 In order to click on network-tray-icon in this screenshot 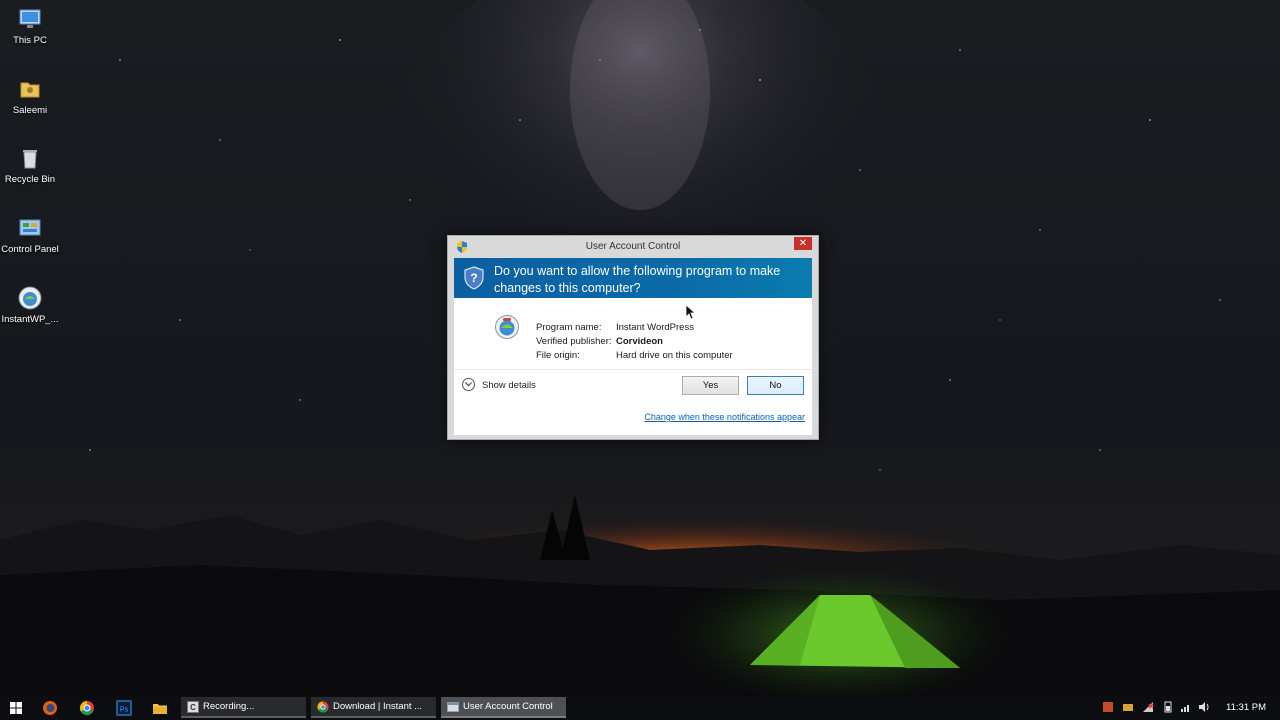, I will do `click(1148, 707)`.